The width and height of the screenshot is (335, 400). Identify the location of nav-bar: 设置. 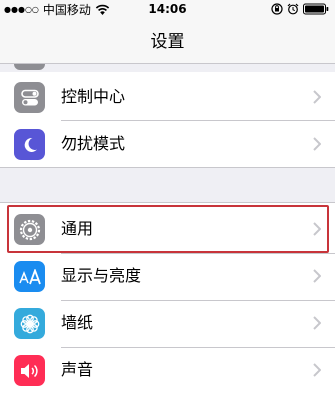
(167, 42).